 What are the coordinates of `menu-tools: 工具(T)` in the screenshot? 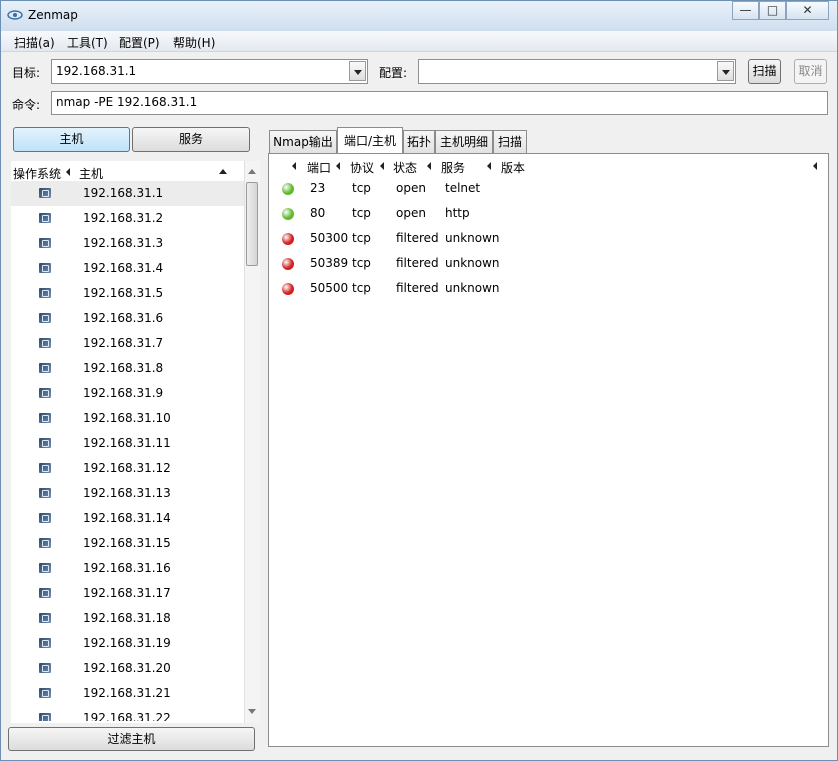 It's located at (87, 42).